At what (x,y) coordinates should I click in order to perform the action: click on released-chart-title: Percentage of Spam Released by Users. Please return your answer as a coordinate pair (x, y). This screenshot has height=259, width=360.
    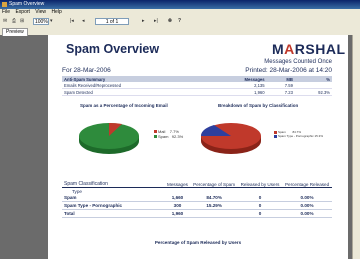
    Looking at the image, I should click on (198, 242).